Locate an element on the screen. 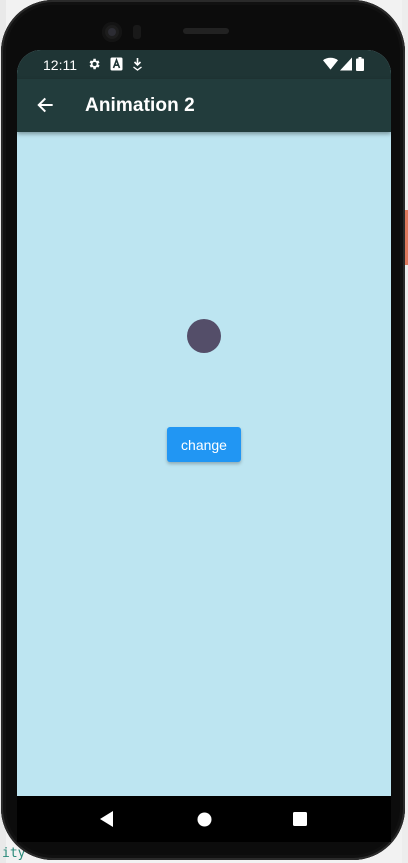 The image size is (408, 863). nav-home-button is located at coordinates (204, 819).